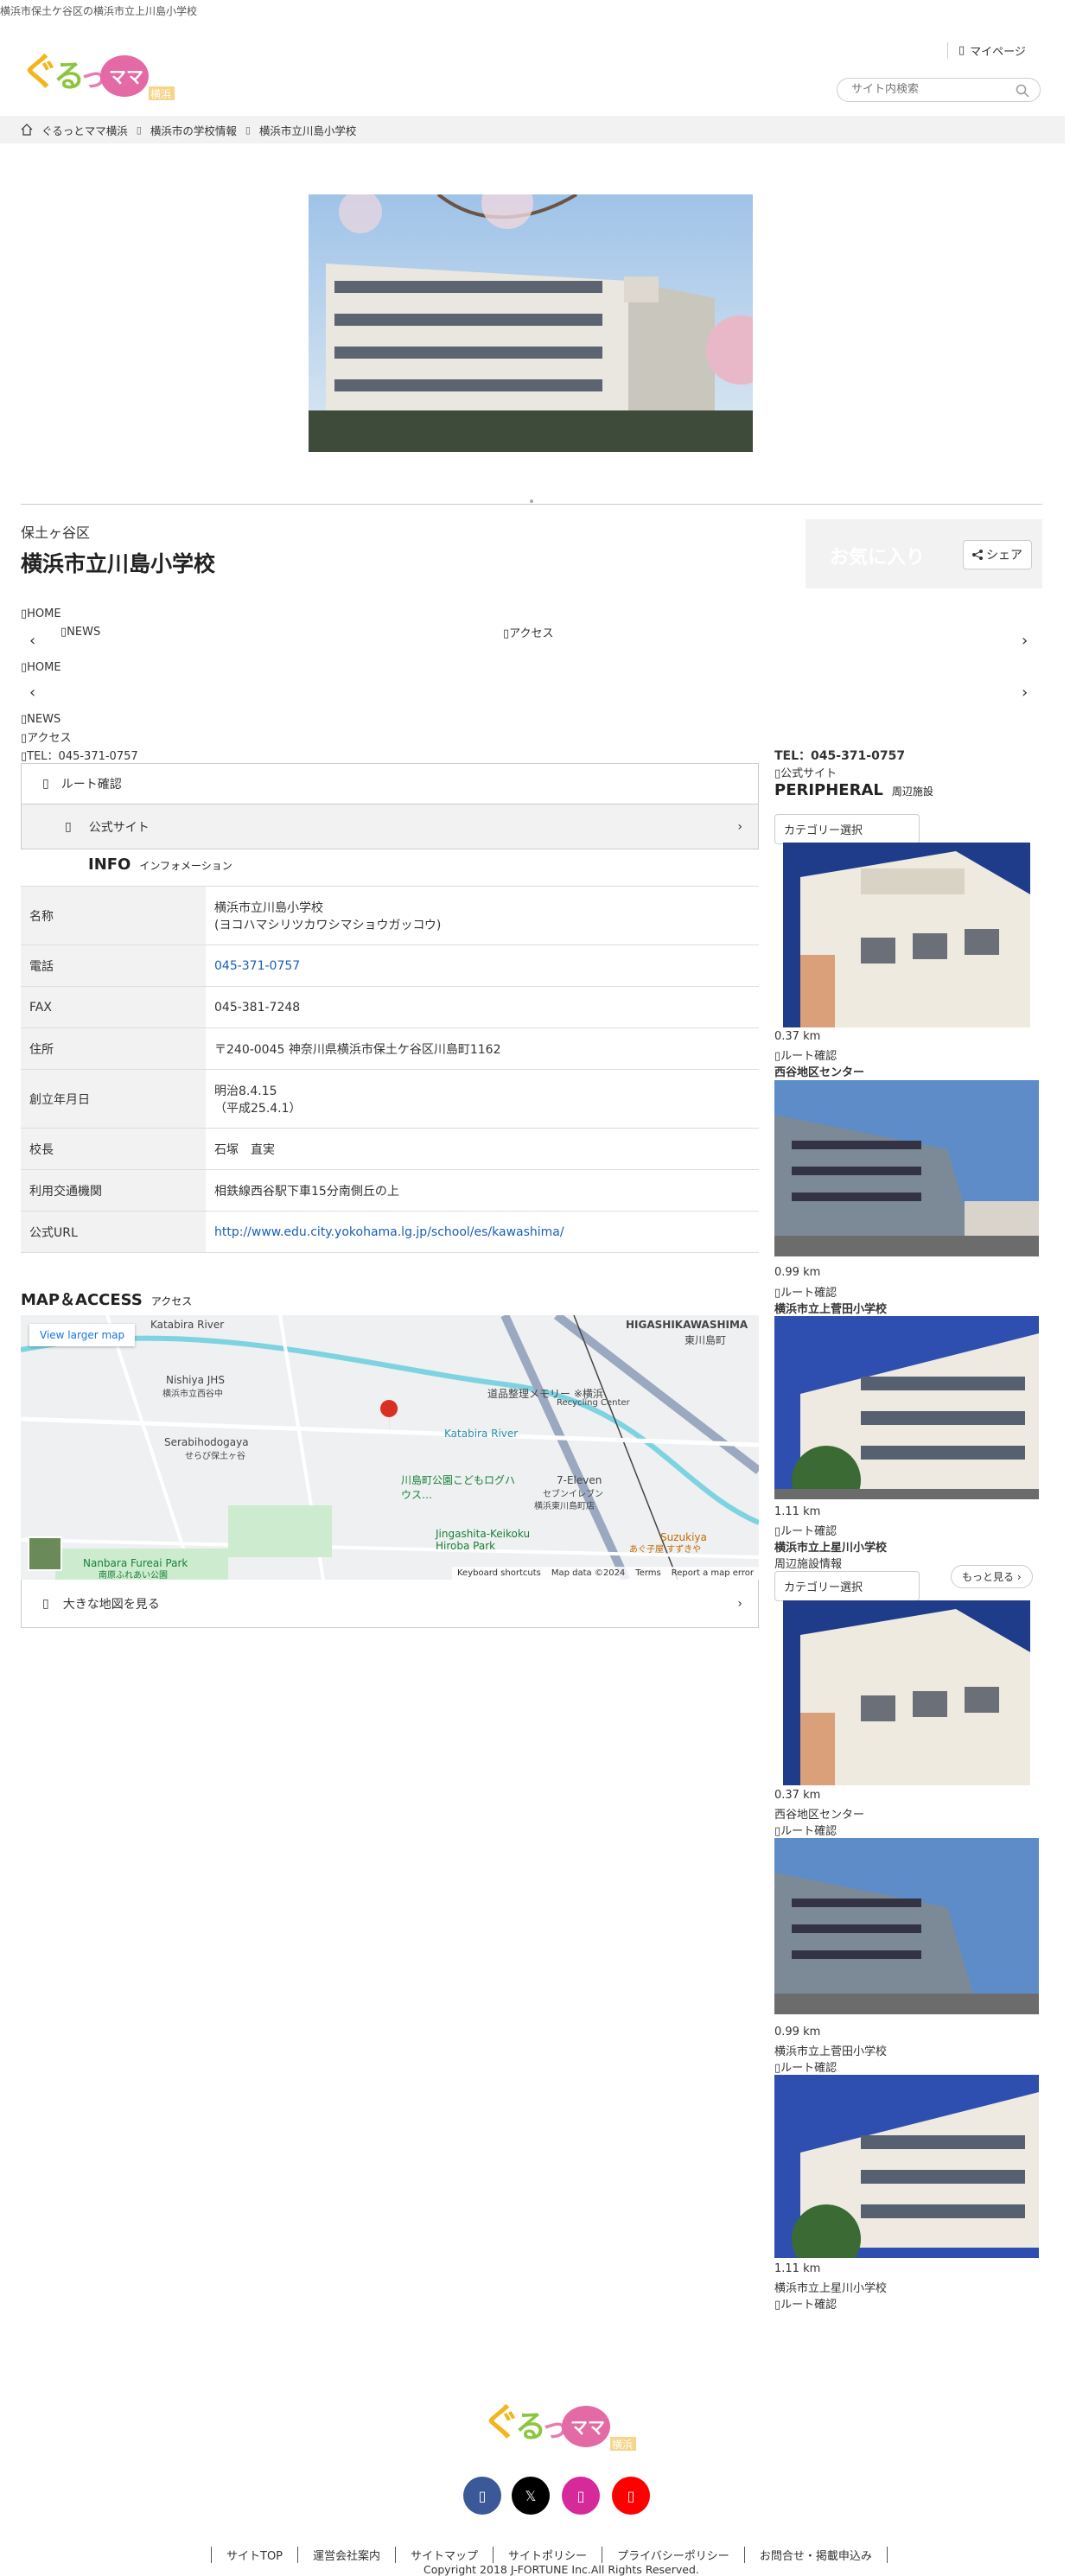  I want to click on keyboard-shortcuts-link: Keyboard shortcuts, so click(499, 1573).